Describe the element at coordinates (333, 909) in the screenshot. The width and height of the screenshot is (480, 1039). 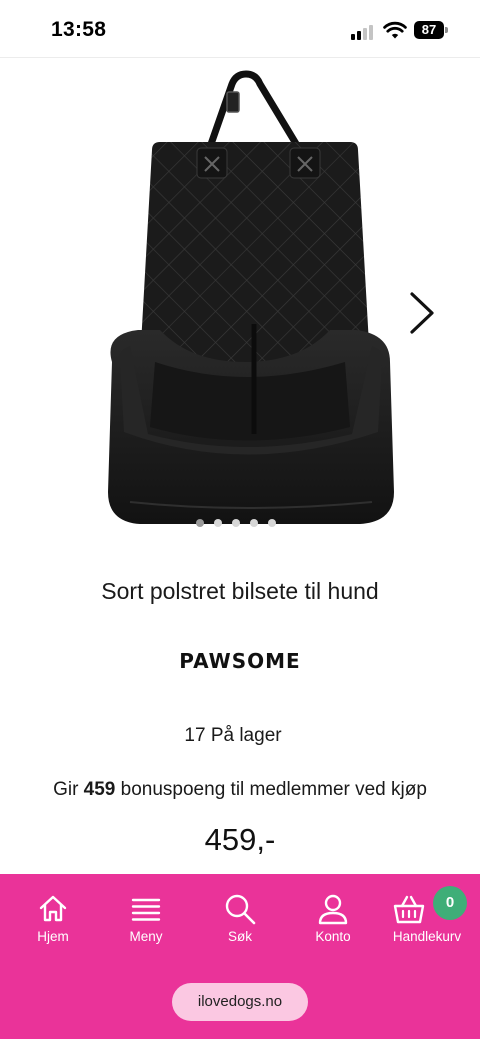
I see `user-icon` at that location.